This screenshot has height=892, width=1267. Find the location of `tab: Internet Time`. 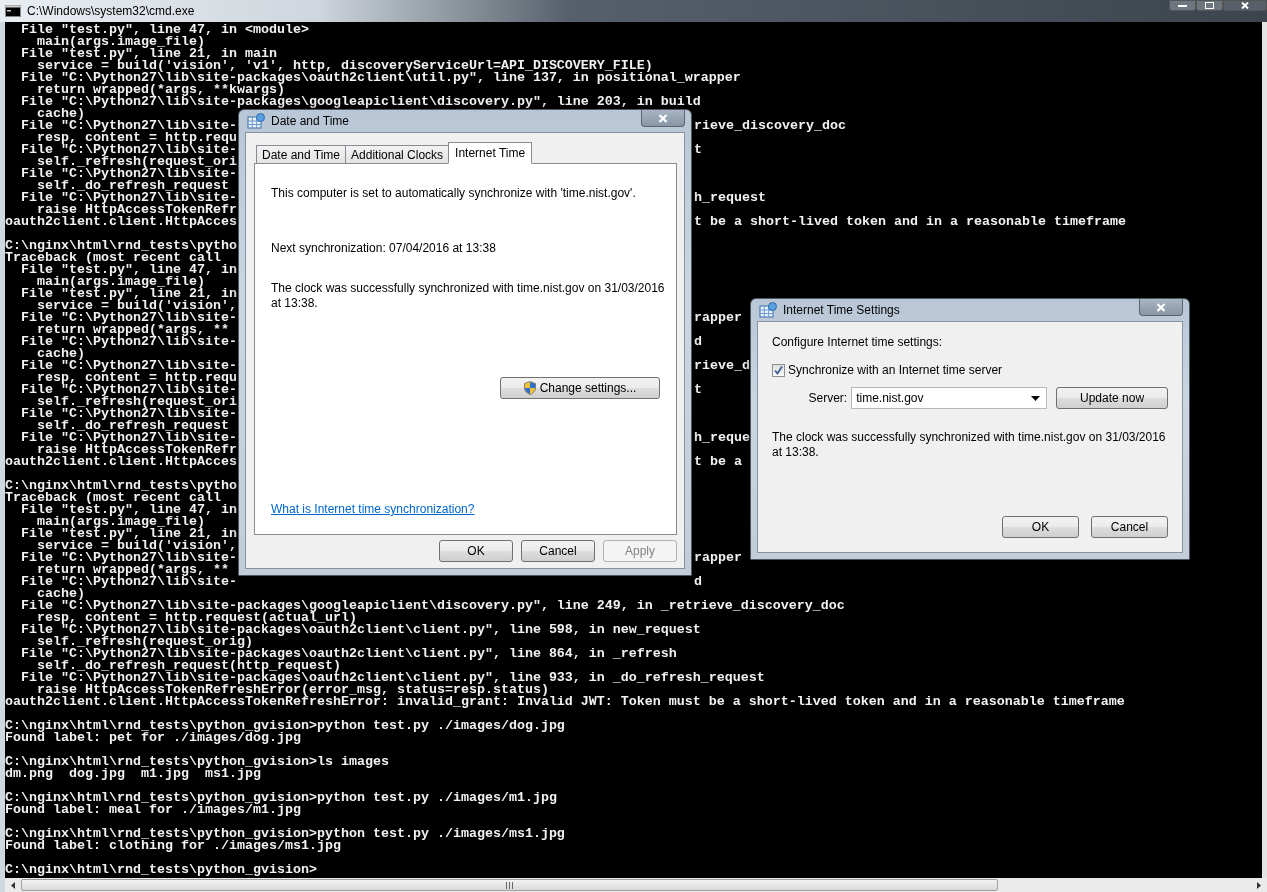

tab: Internet Time is located at coordinates (490, 153).